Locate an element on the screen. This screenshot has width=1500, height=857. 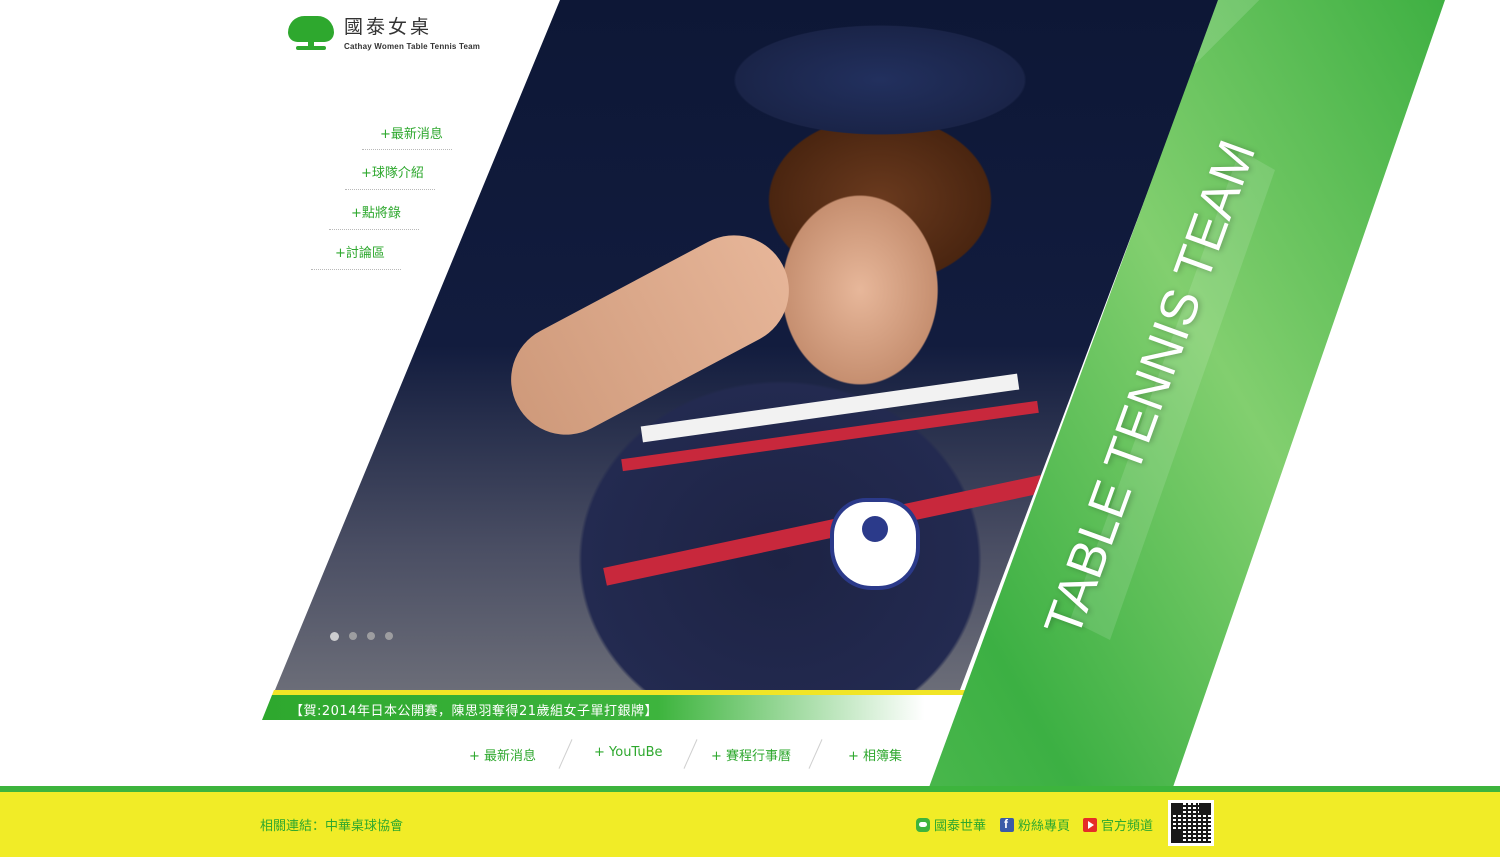
facebook-icon is located at coordinates (1007, 824).